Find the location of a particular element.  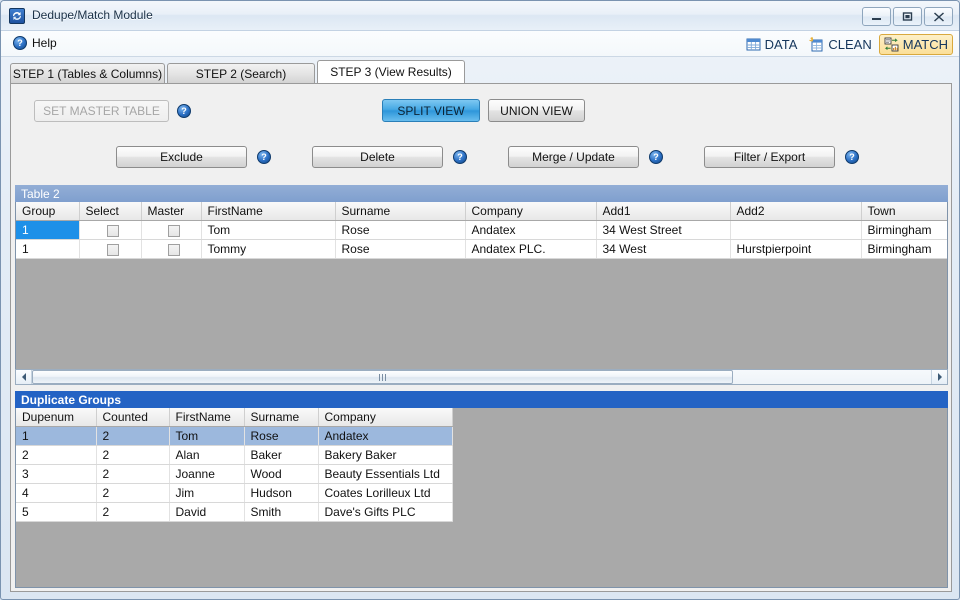

table-2-col-town: Town is located at coordinates (904, 211).